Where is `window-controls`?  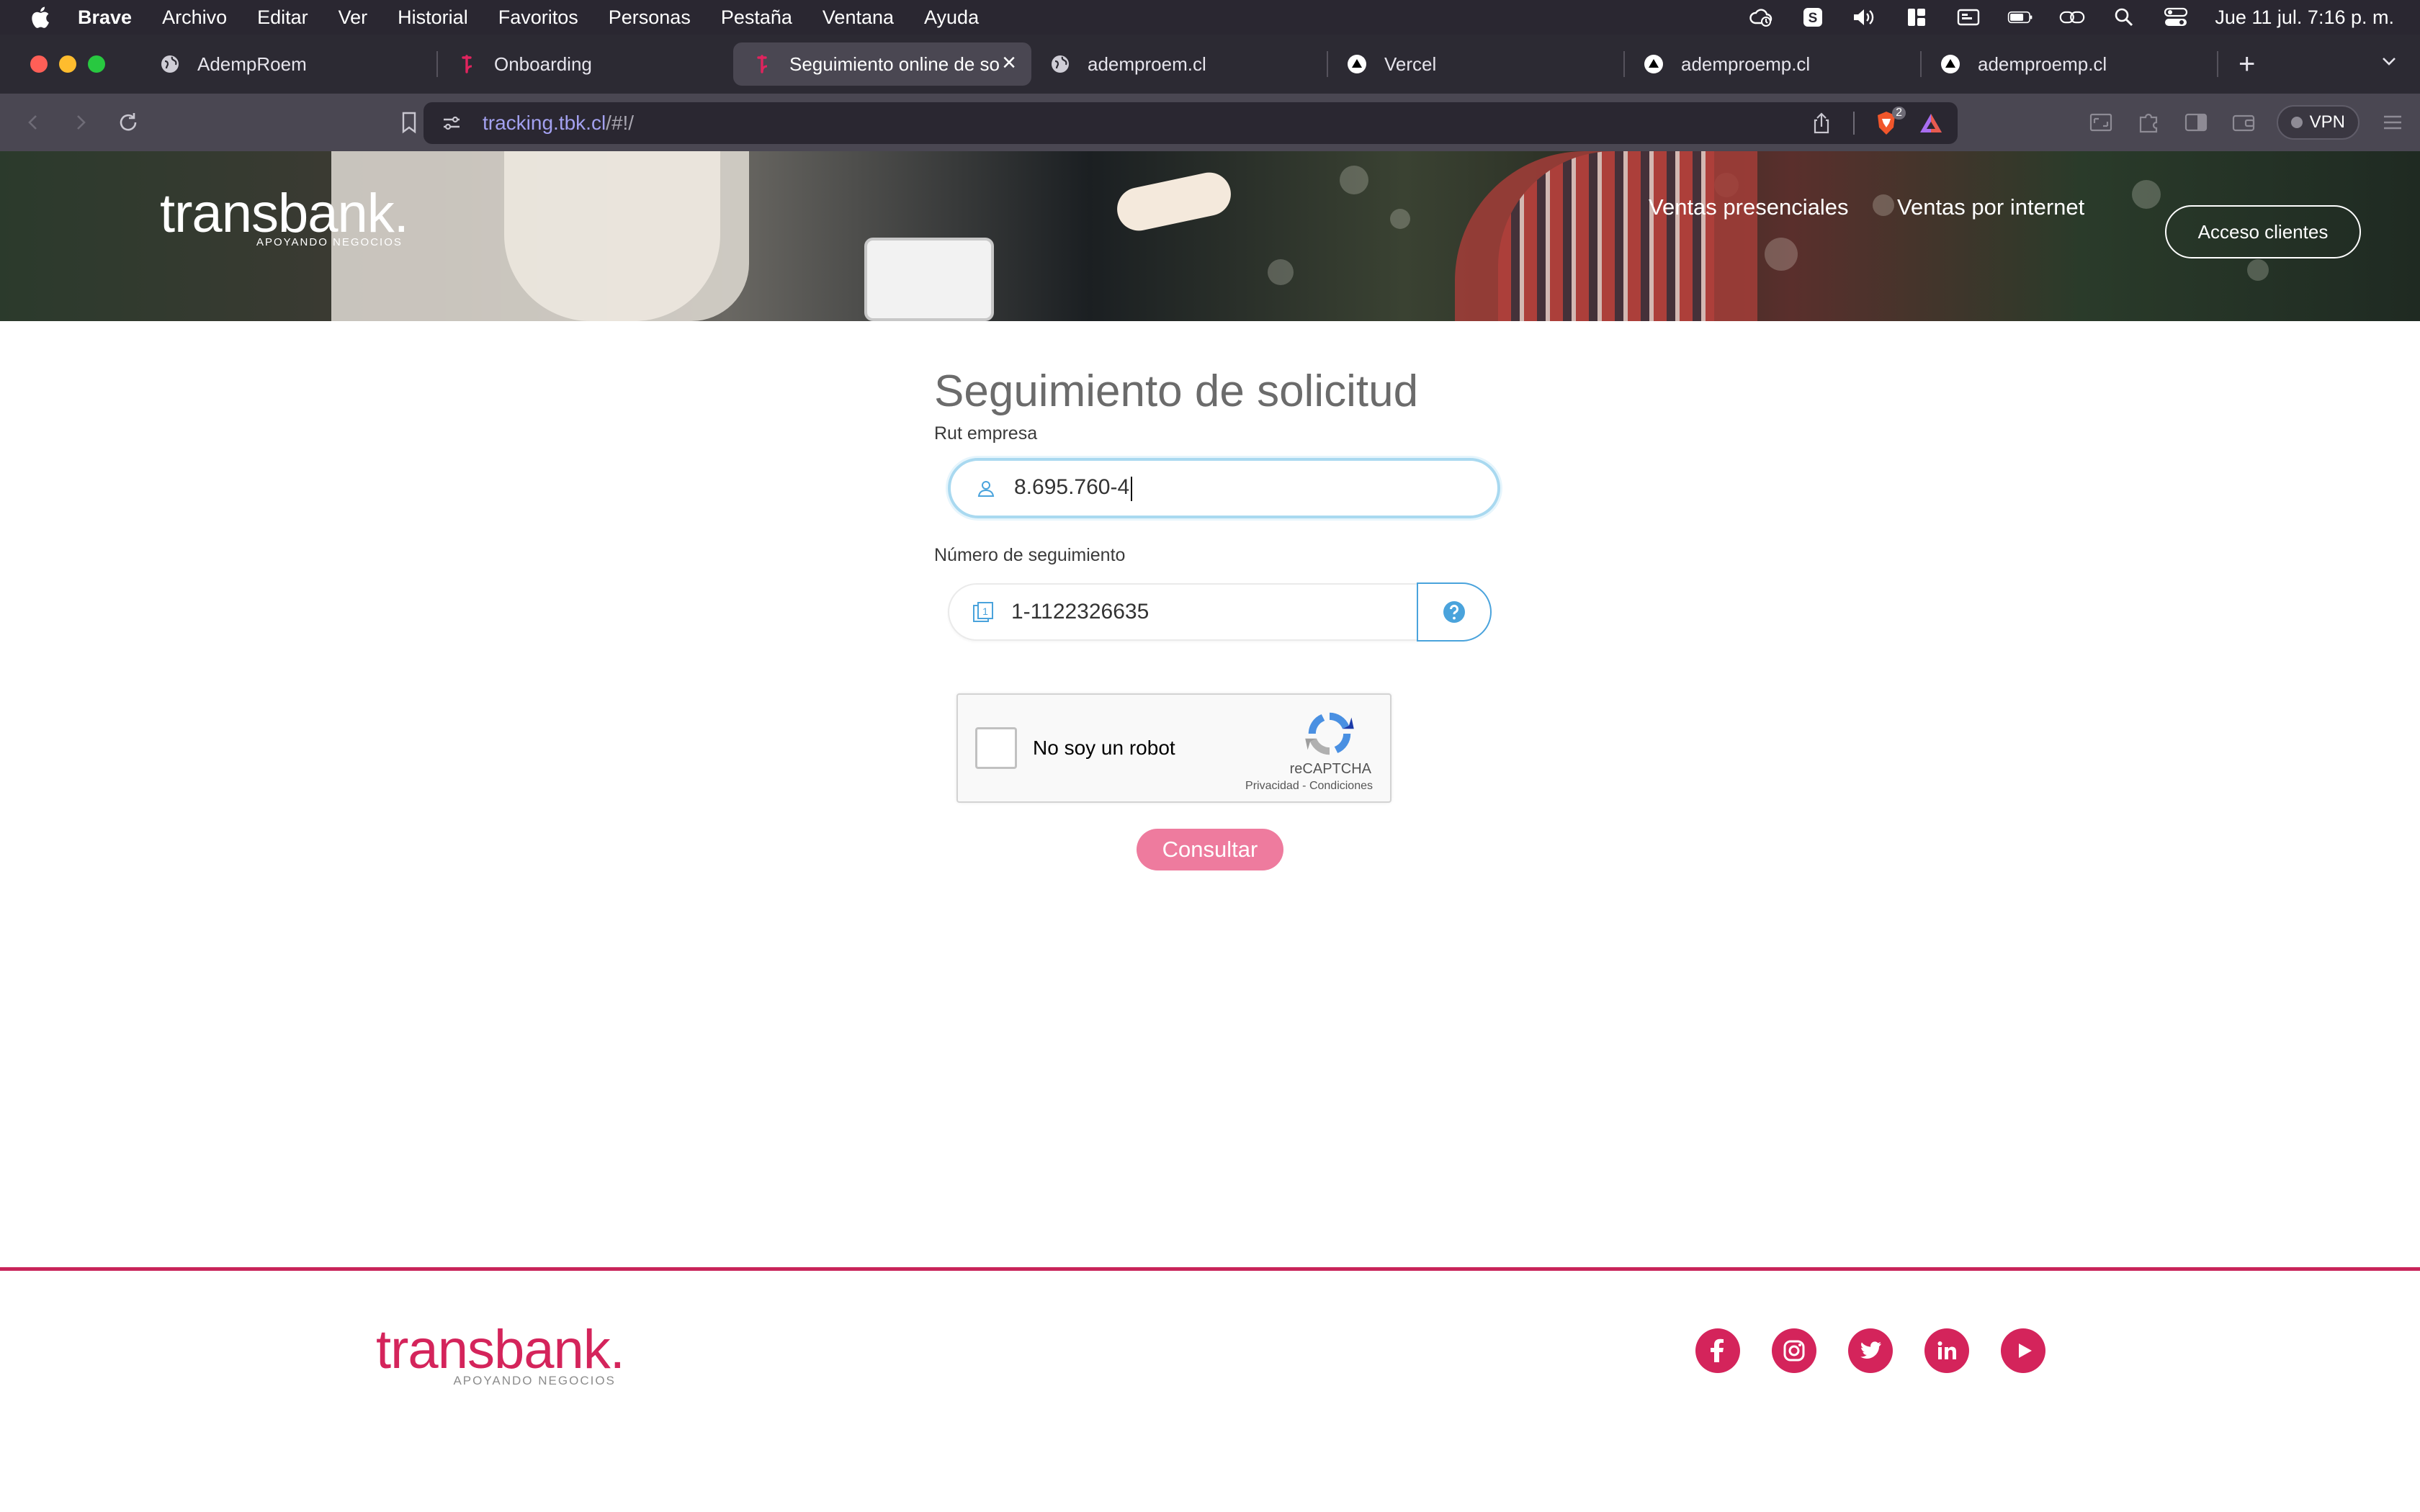
window-controls is located at coordinates (73, 64).